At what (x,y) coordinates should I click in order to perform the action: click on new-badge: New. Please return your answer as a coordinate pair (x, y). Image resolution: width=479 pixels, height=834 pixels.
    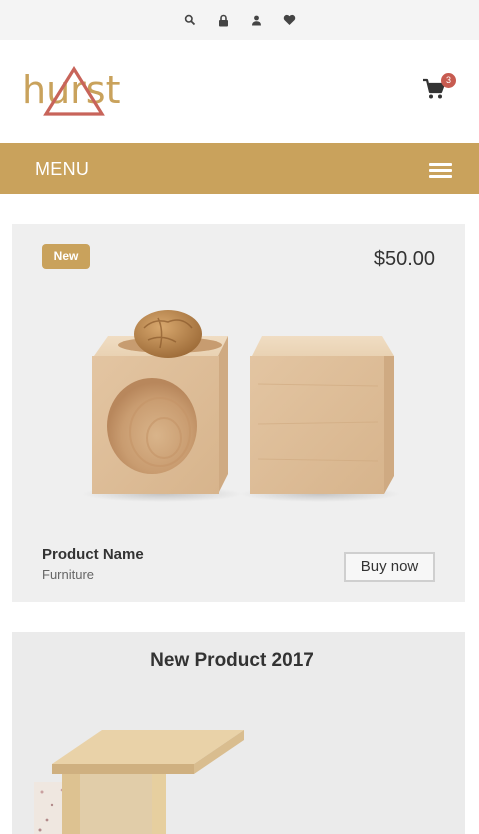
    Looking at the image, I should click on (66, 256).